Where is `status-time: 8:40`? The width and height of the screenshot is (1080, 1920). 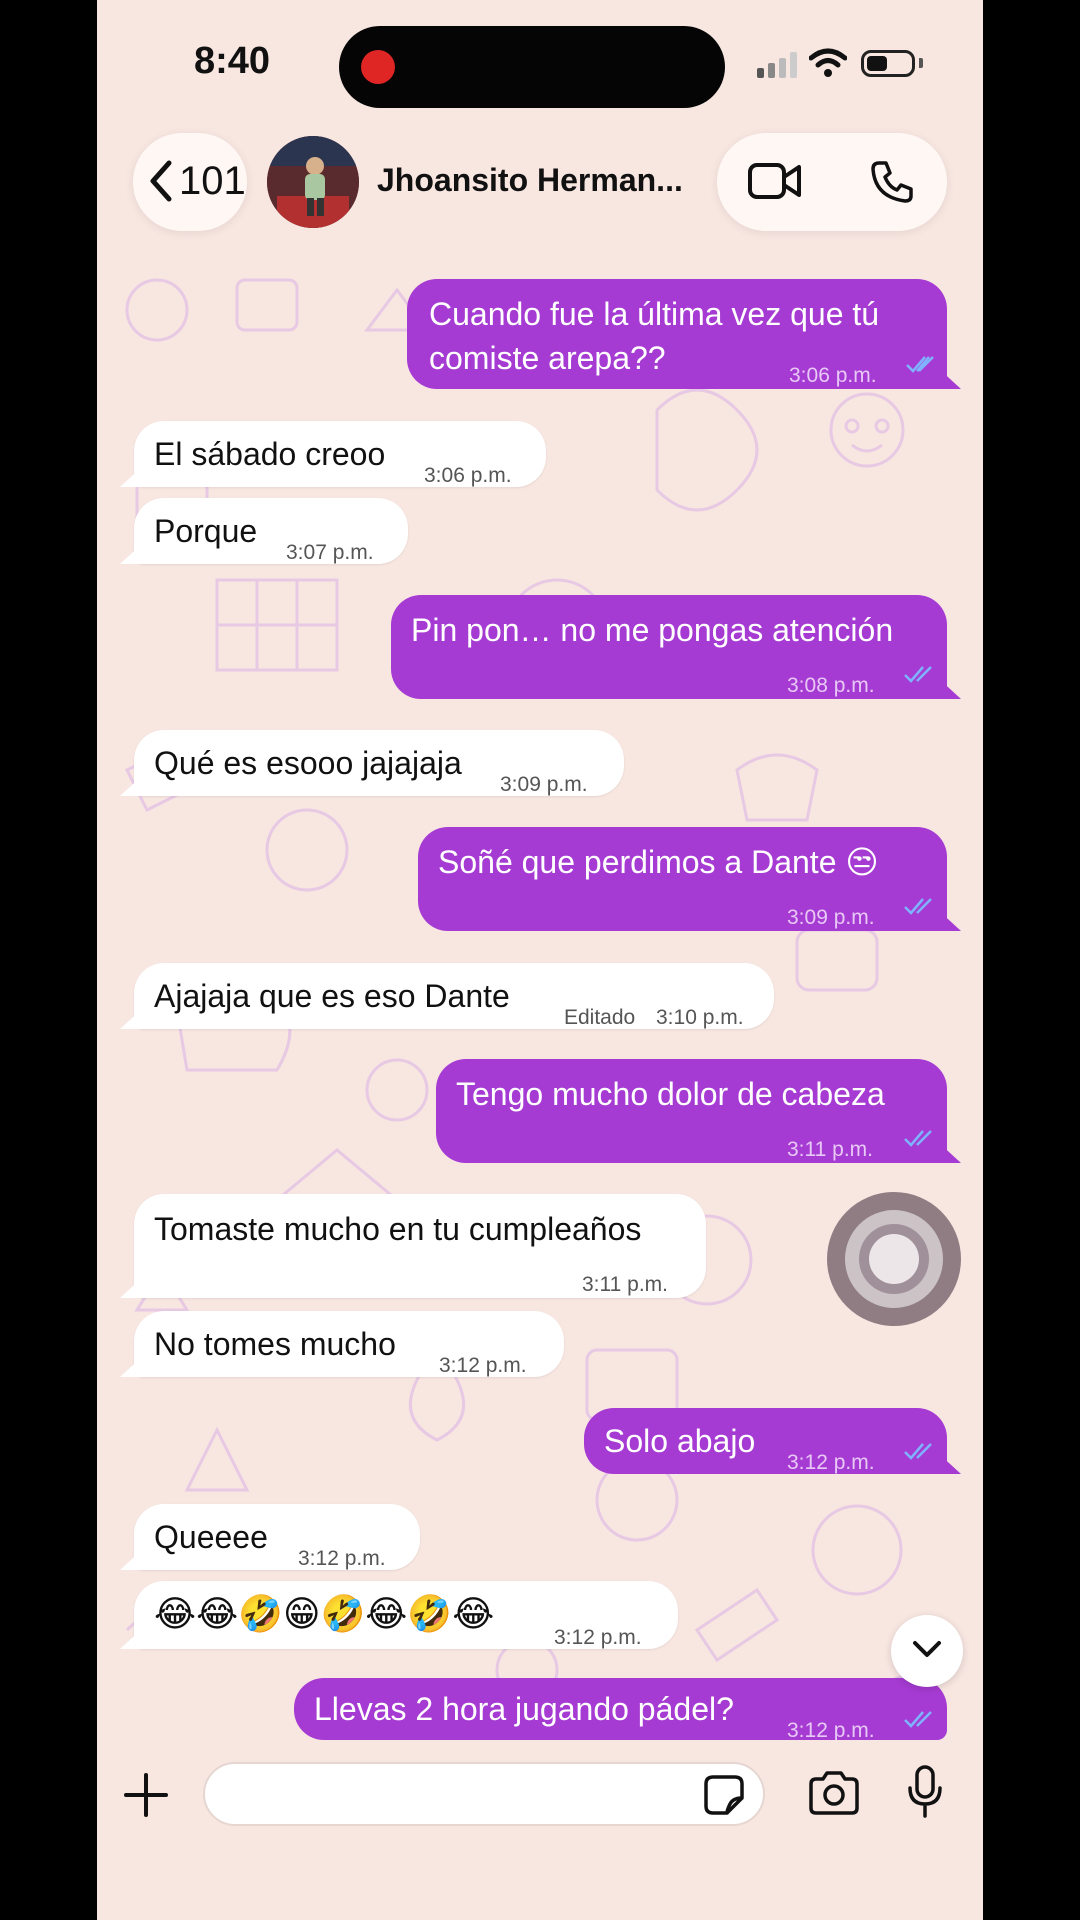
status-time: 8:40 is located at coordinates (232, 61).